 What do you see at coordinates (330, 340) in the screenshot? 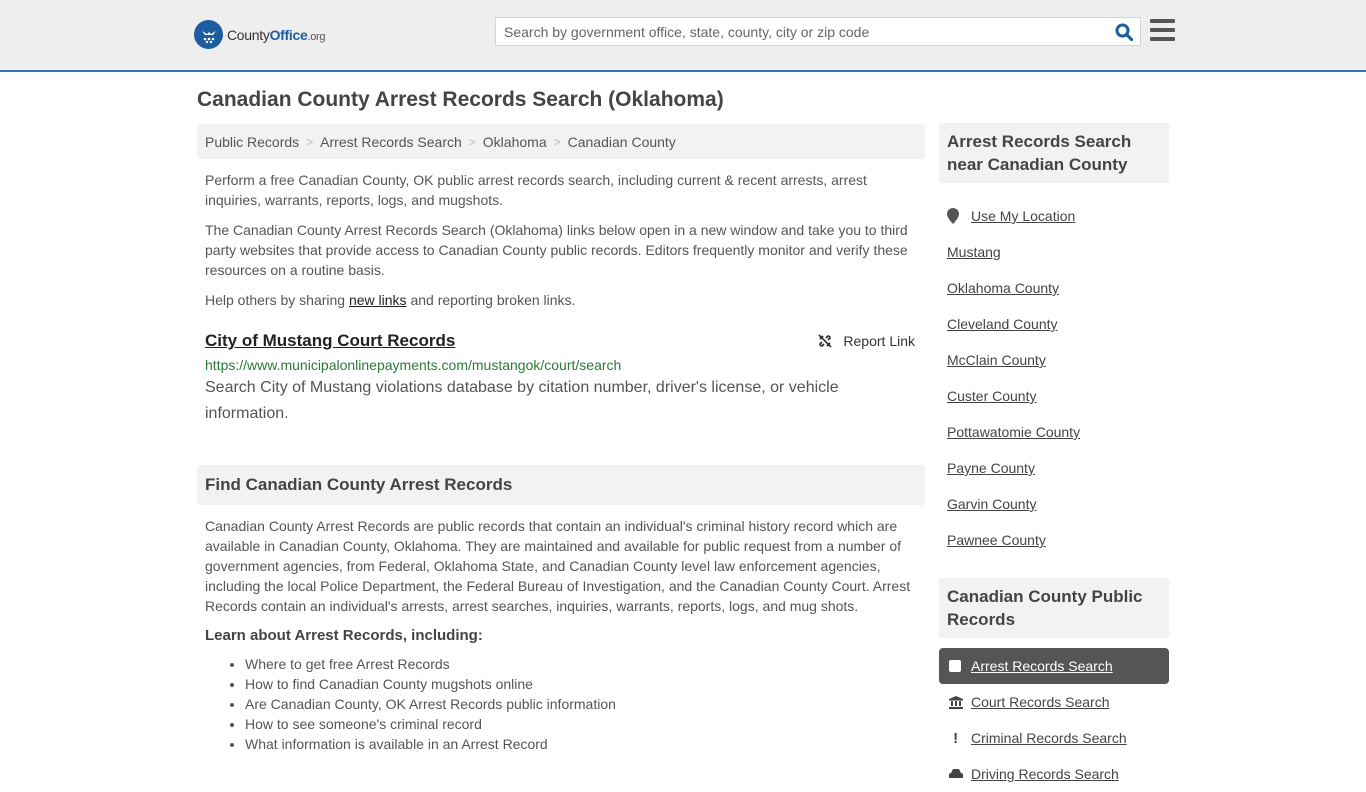
I see `record-title-link: City of Mustang Court Records` at bounding box center [330, 340].